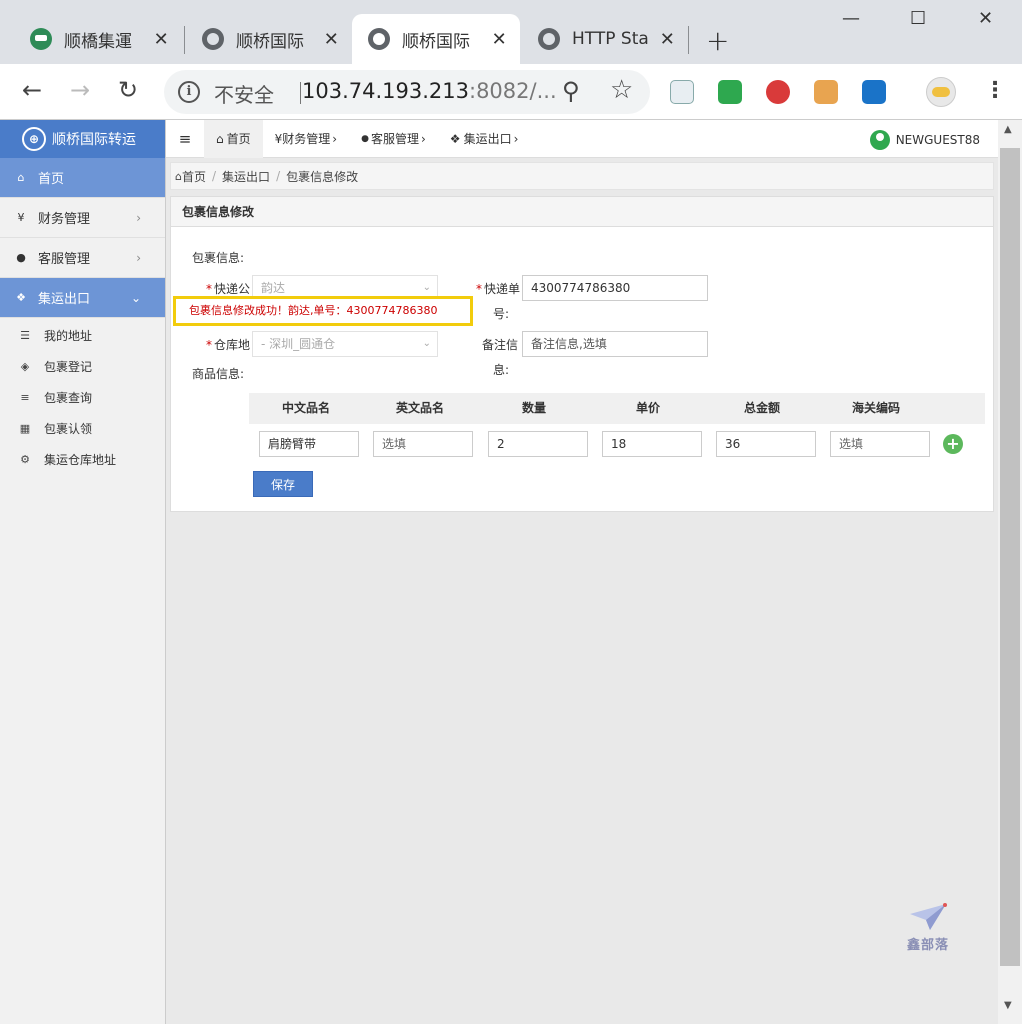 The image size is (1022, 1024). I want to click on cube-icon: ◈, so click(25, 366).